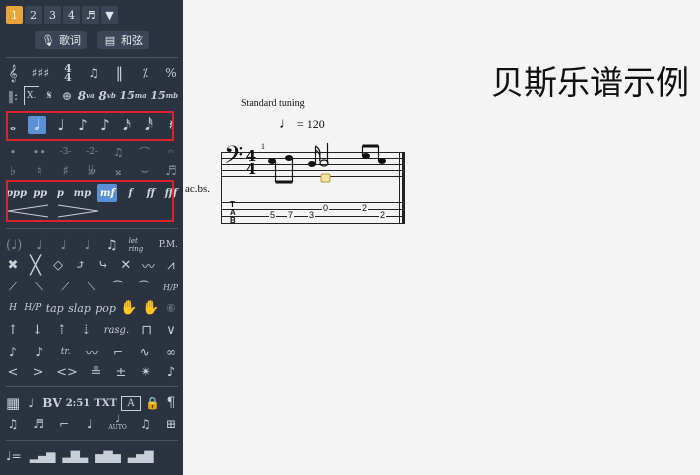 The image size is (700, 475). I want to click on ottava-down-icon: 8 vb, so click(106, 96).